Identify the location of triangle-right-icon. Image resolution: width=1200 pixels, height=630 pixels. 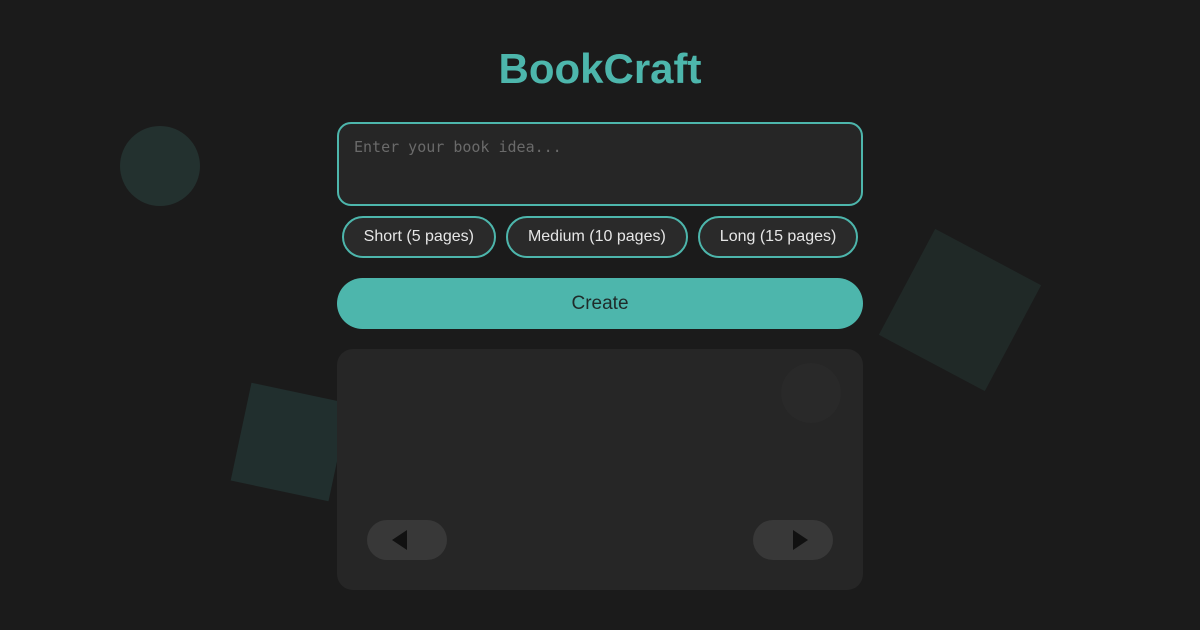
(800, 540).